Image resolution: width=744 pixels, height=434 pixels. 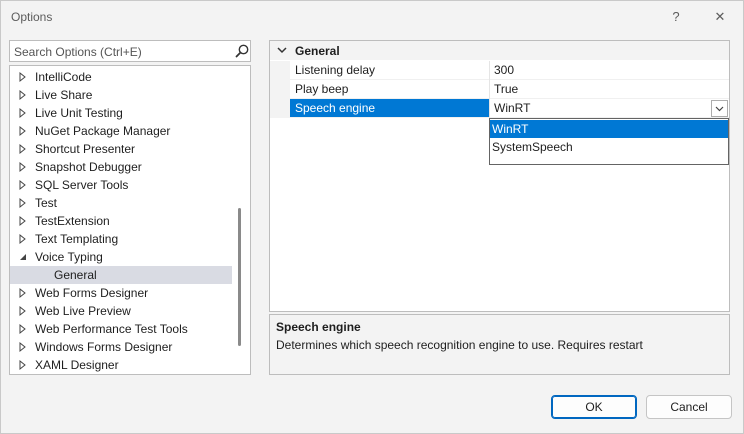 I want to click on category-header: General, so click(x=499, y=50).